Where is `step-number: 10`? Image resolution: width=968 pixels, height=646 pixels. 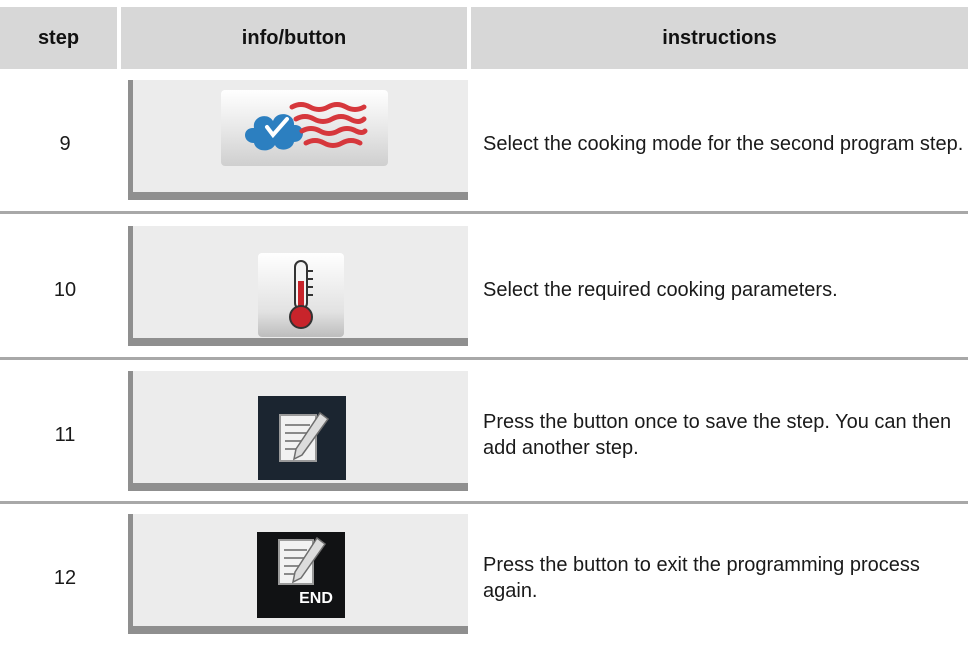
step-number: 10 is located at coordinates (65, 289).